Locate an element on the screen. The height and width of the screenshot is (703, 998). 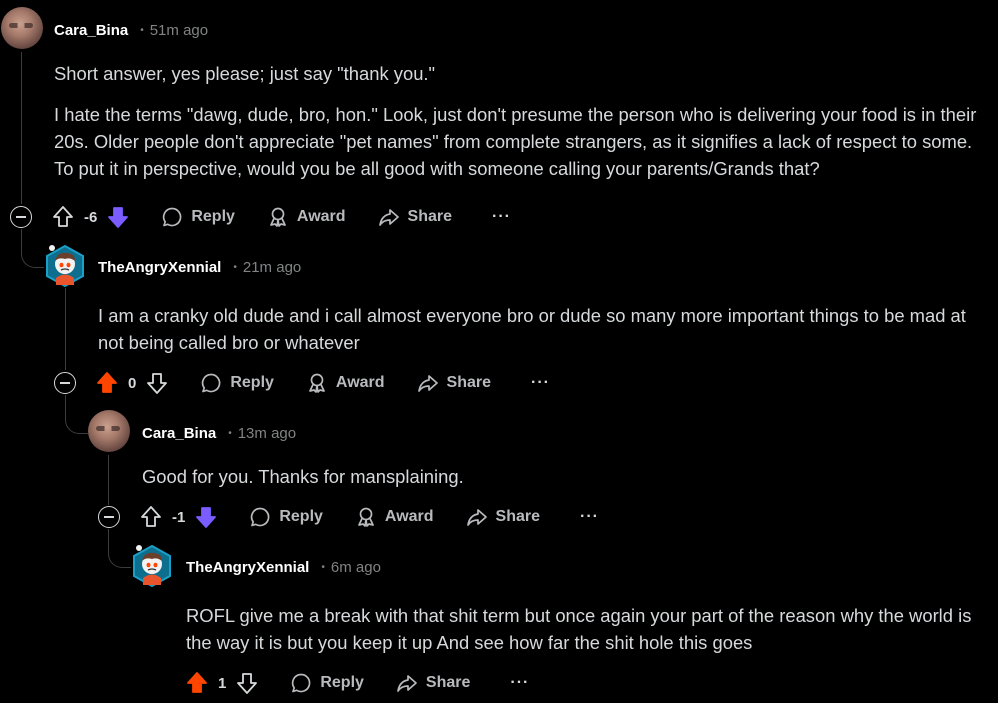
vote-controls: 0 is located at coordinates (132, 383).